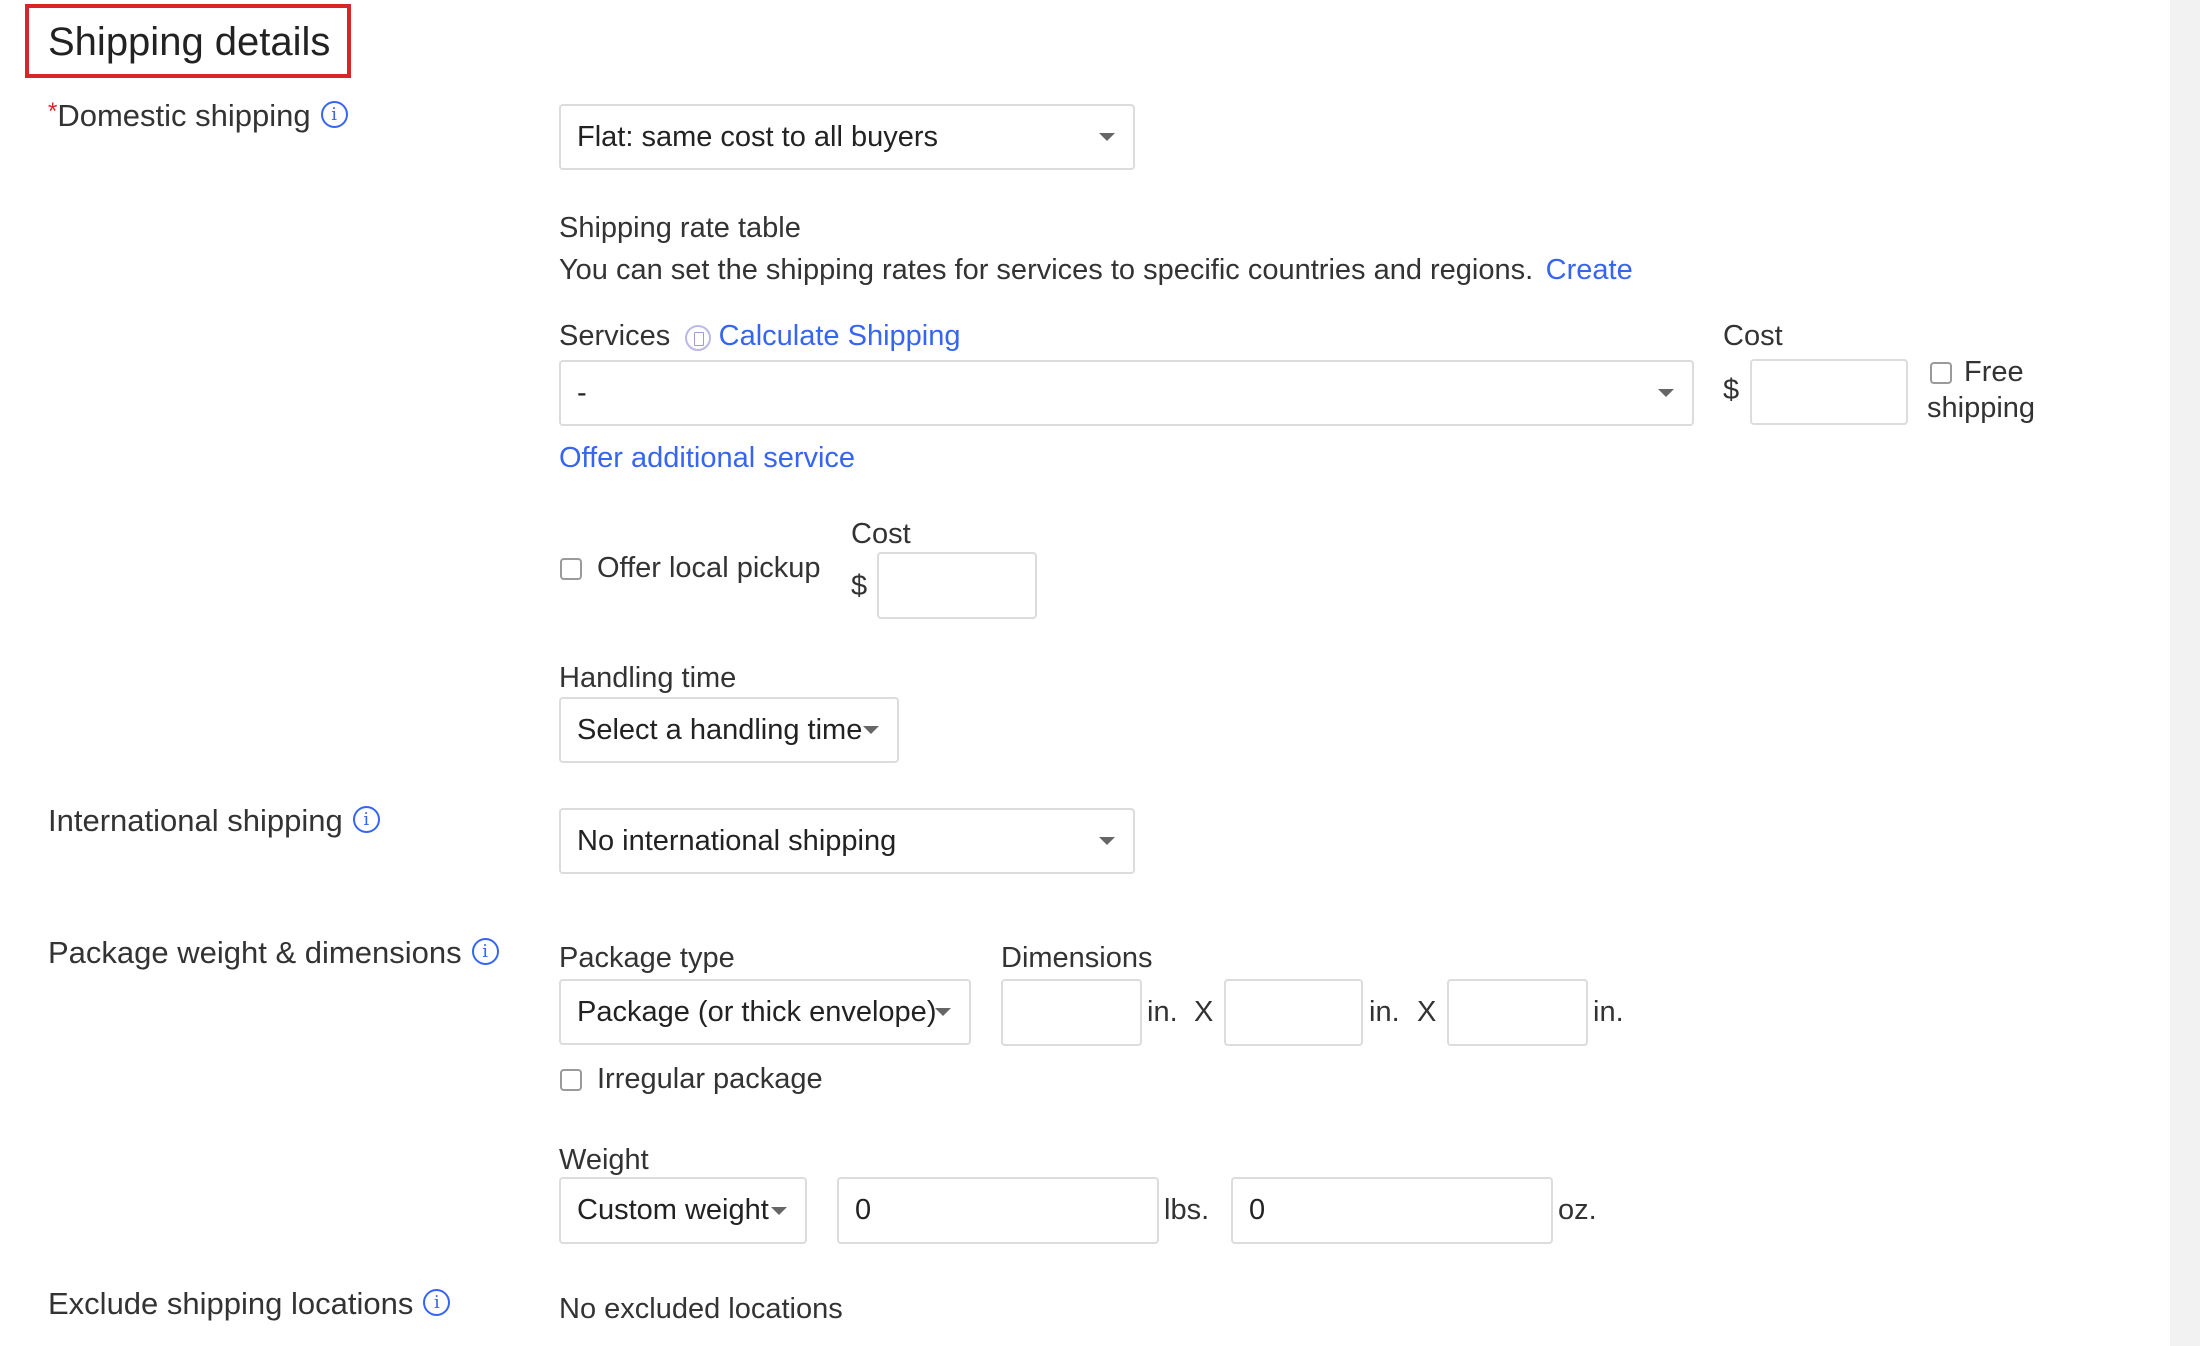 Image resolution: width=2200 pixels, height=1346 pixels. What do you see at coordinates (757, 1011) in the screenshot?
I see `package-type-value: Package (or thick envelope)` at bounding box center [757, 1011].